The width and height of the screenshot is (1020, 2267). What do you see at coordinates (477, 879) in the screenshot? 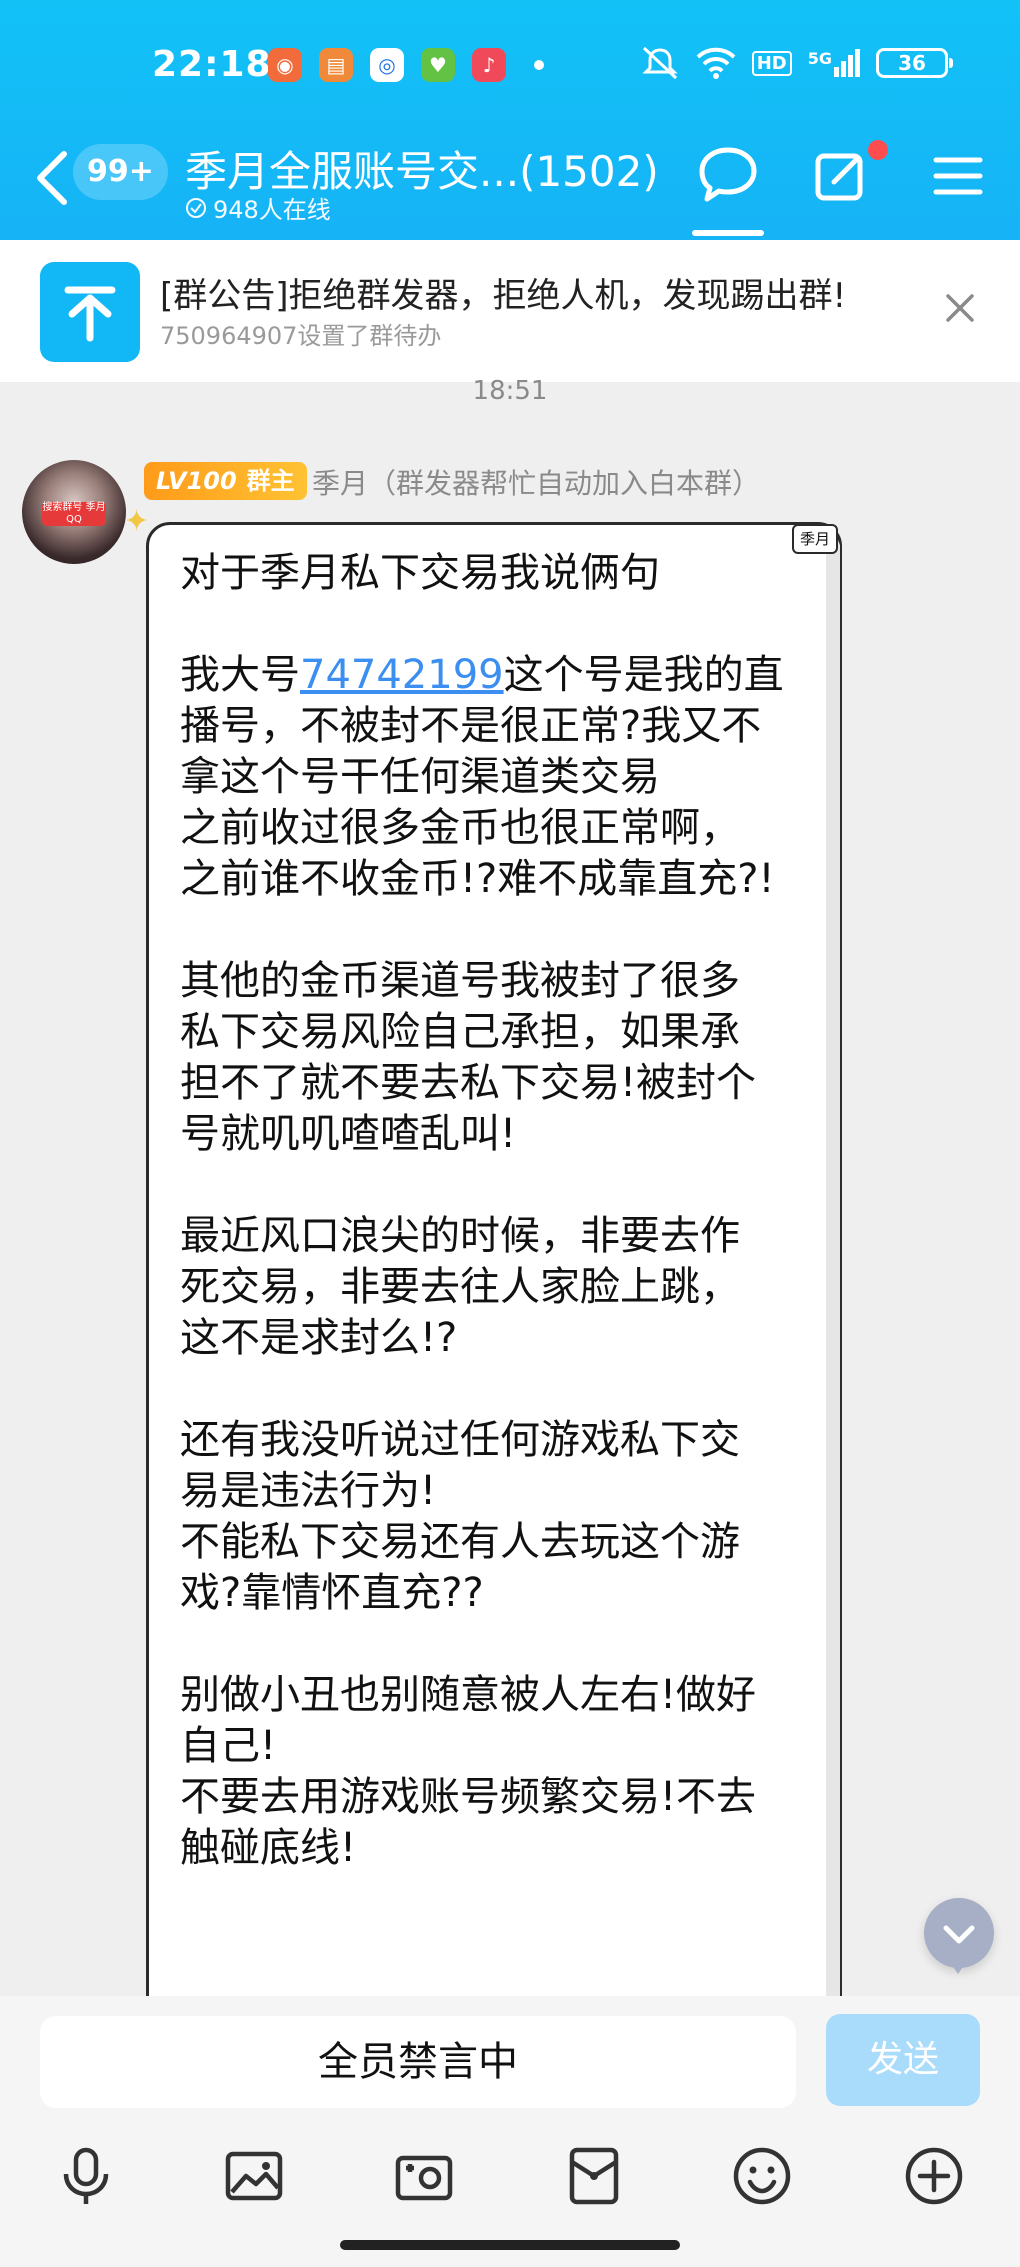
I see `message-line: 之前谁不收金币!?难不成靠直充?!` at bounding box center [477, 879].